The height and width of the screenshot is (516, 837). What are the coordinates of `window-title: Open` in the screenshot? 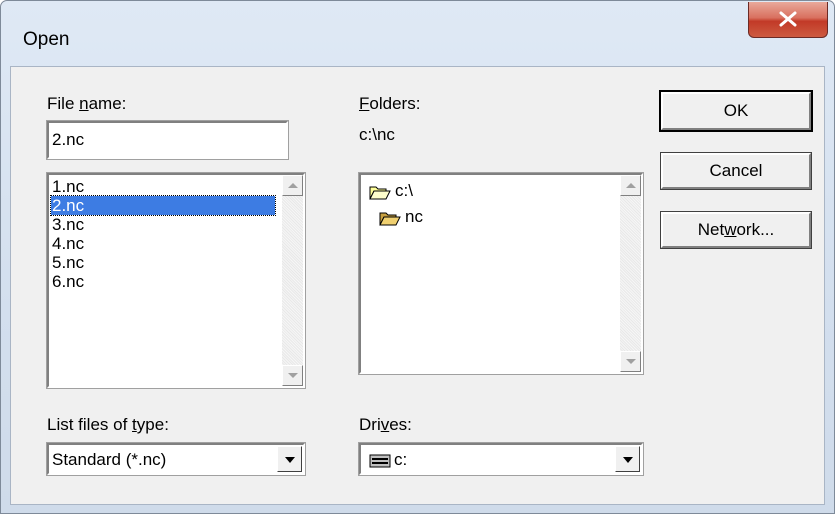 It's located at (46, 39).